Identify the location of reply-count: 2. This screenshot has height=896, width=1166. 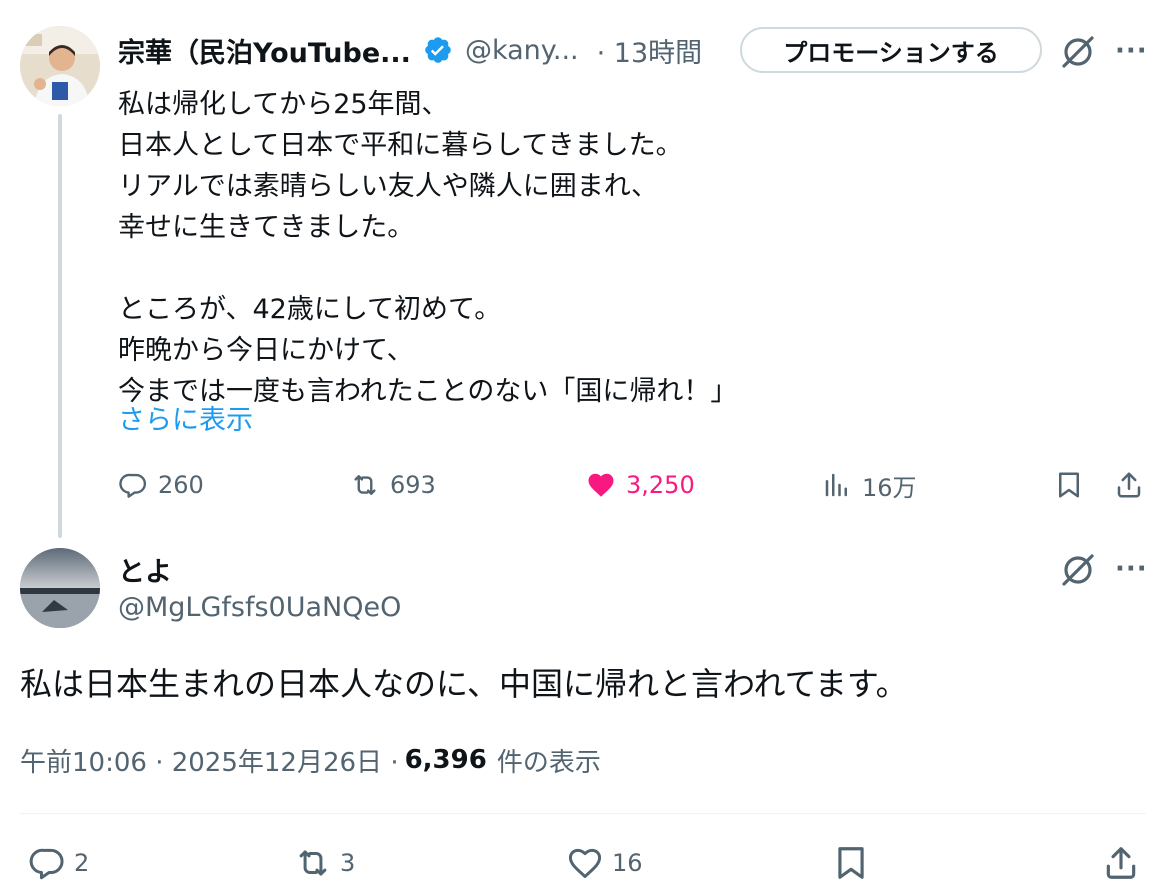
(82, 863).